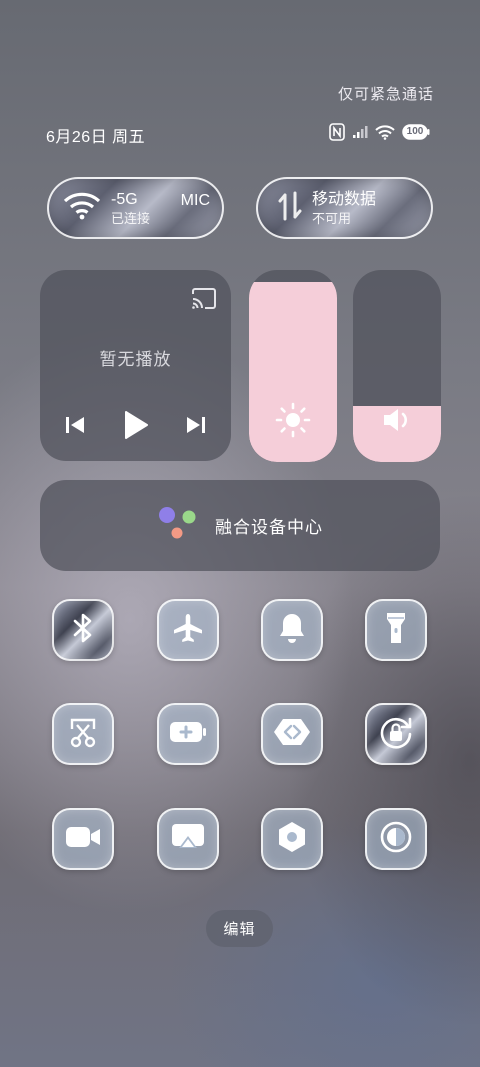 The height and width of the screenshot is (1067, 480). What do you see at coordinates (332, 218) in the screenshot?
I see `mobile-data-status: 不可用` at bounding box center [332, 218].